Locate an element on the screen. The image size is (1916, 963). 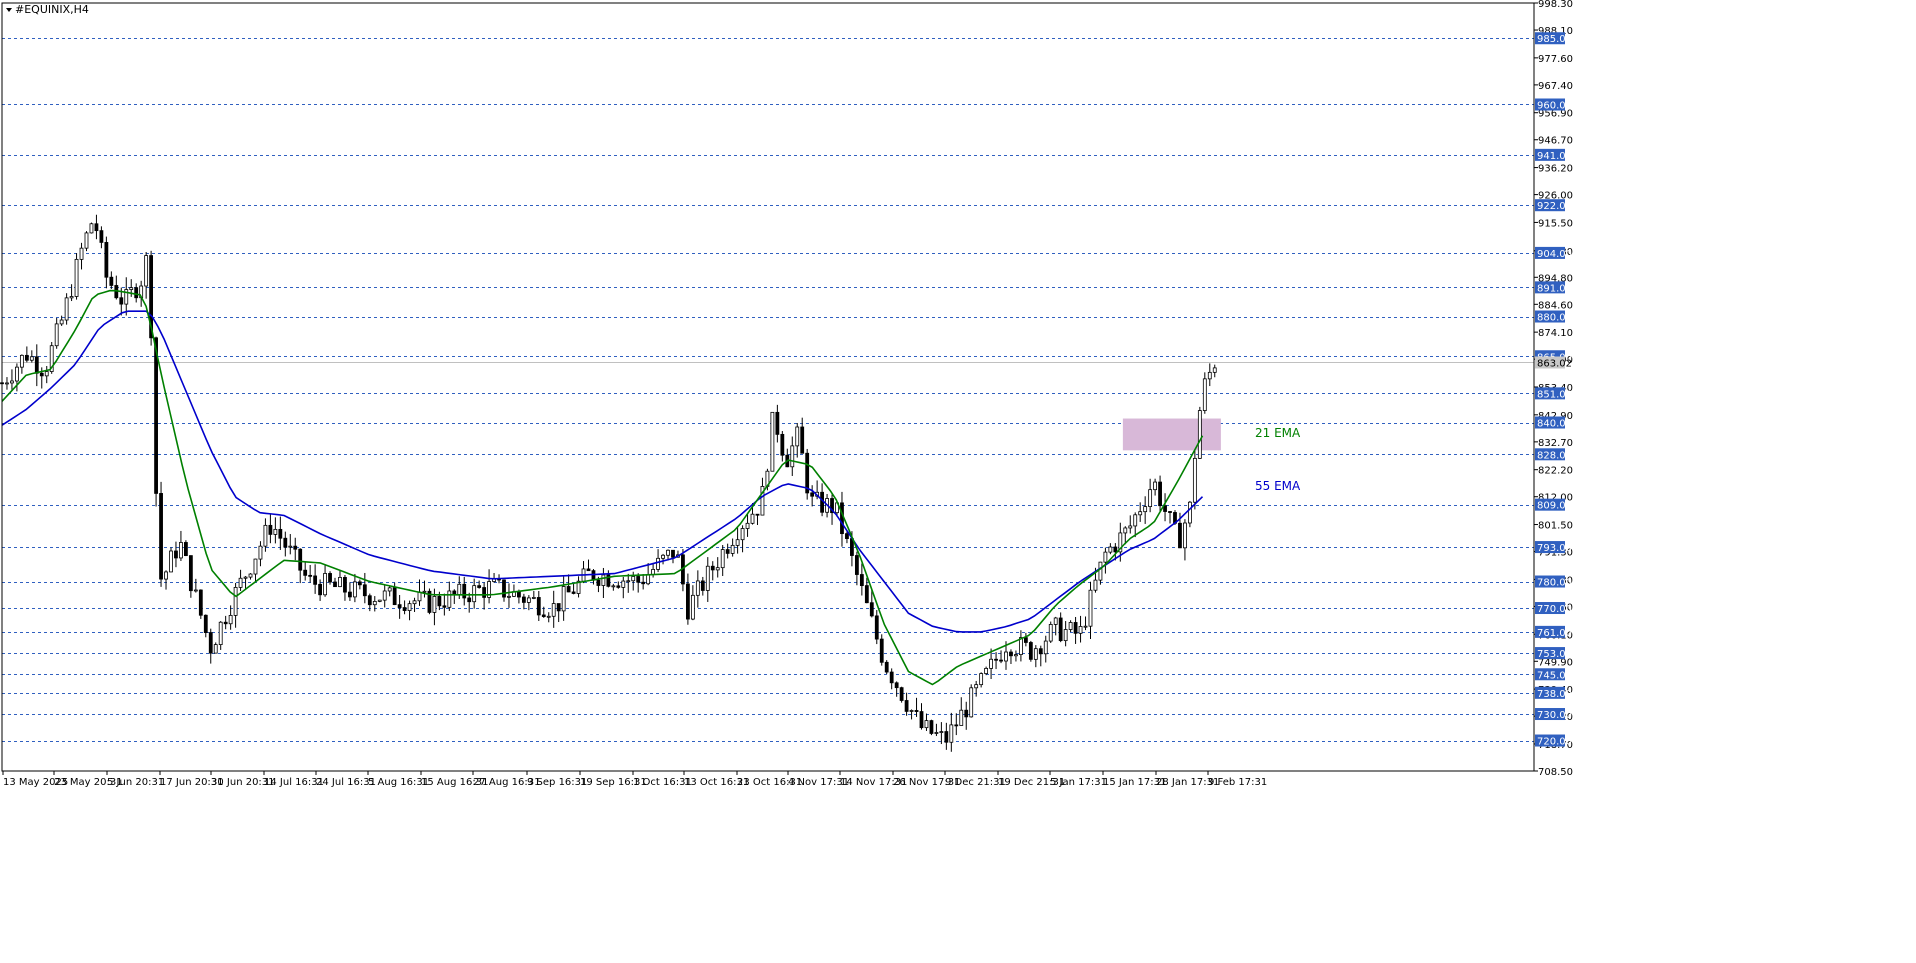
level-tag-label: 922.00 is located at coordinates (1554, 206).